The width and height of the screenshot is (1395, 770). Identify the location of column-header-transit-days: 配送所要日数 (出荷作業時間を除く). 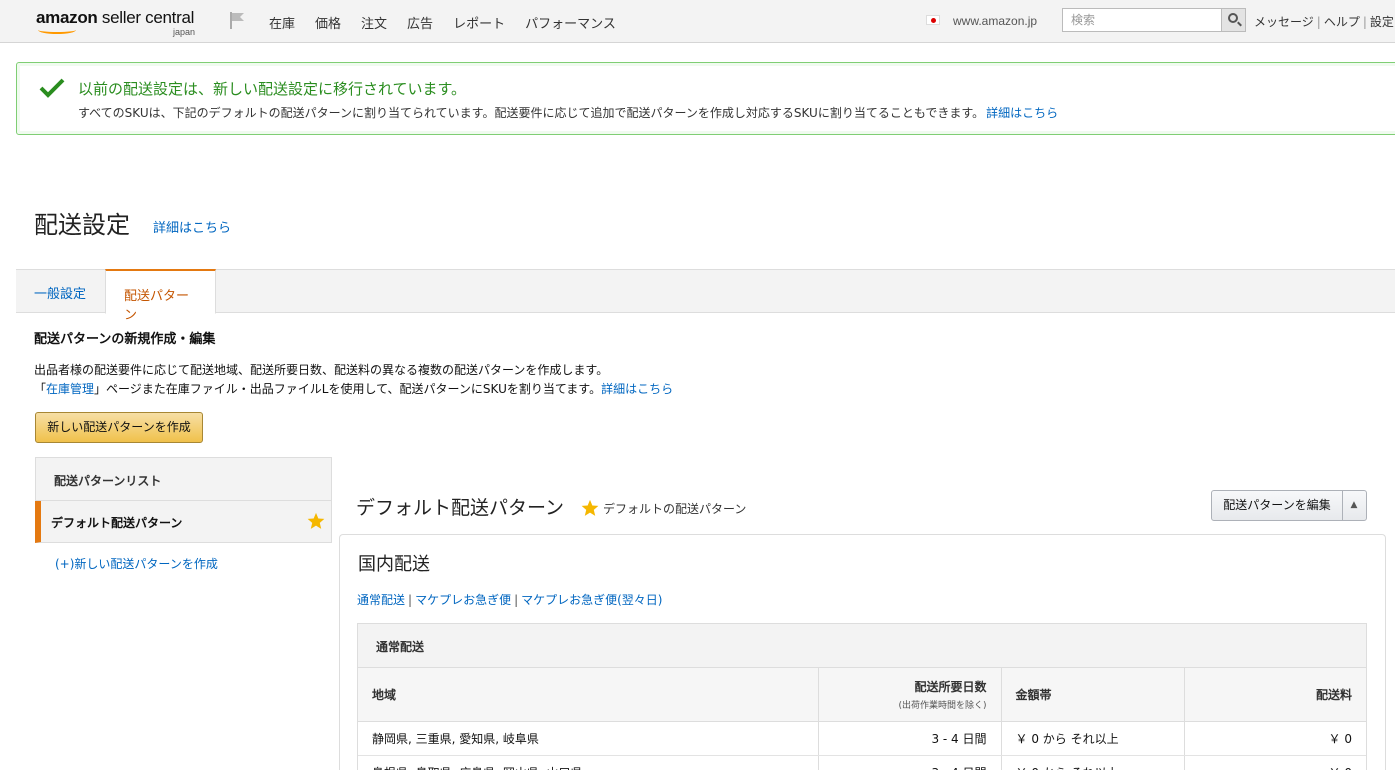
(910, 695).